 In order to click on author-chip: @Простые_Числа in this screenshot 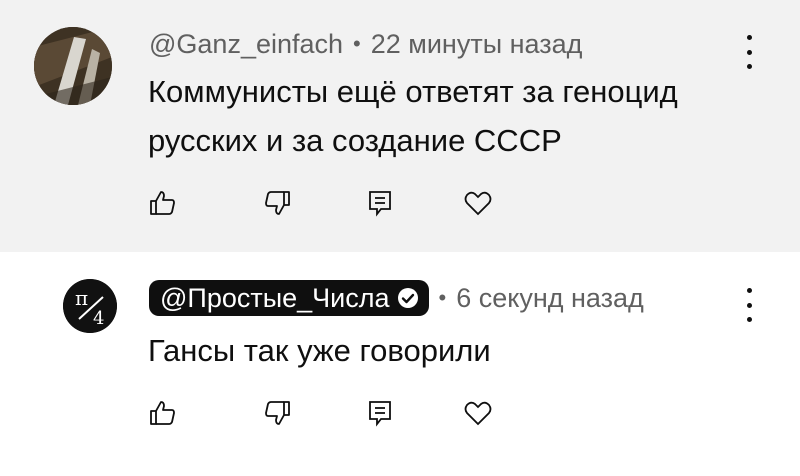, I will do `click(289, 298)`.